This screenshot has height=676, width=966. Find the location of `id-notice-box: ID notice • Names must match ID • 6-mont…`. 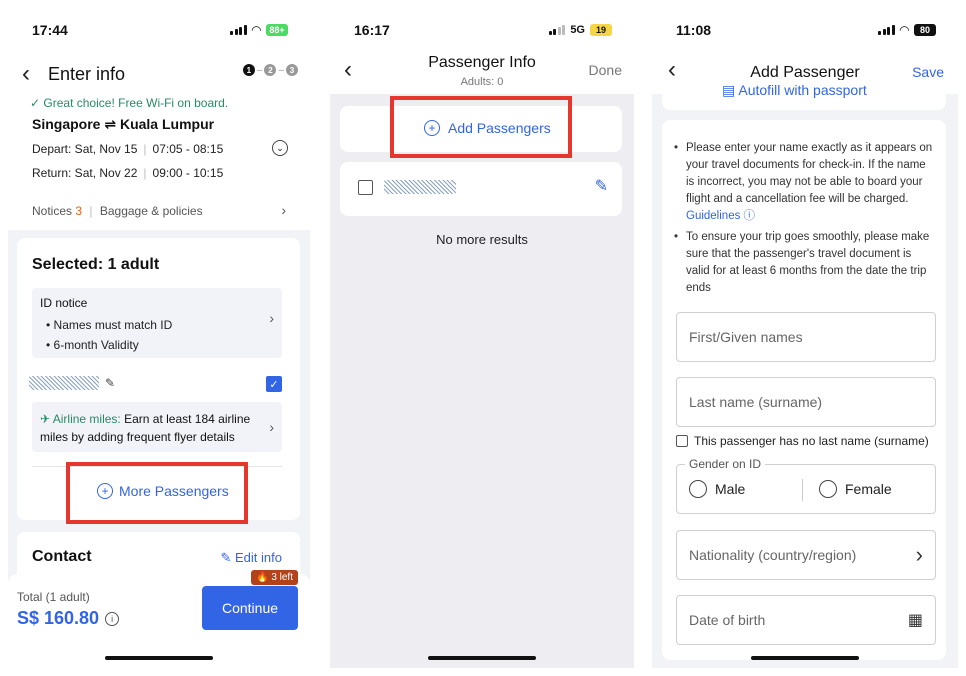

id-notice-box: ID notice • Names must match ID • 6-mont… is located at coordinates (157, 323).